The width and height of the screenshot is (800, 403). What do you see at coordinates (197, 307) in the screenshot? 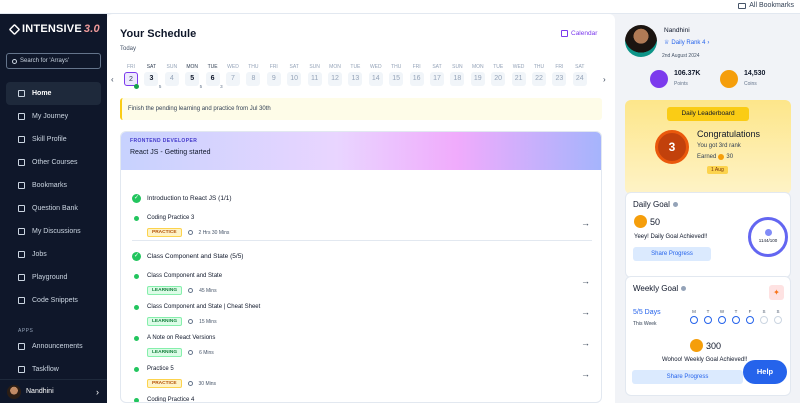
I see `list-item: Class Component and State | Cheat Sheet` at bounding box center [197, 307].